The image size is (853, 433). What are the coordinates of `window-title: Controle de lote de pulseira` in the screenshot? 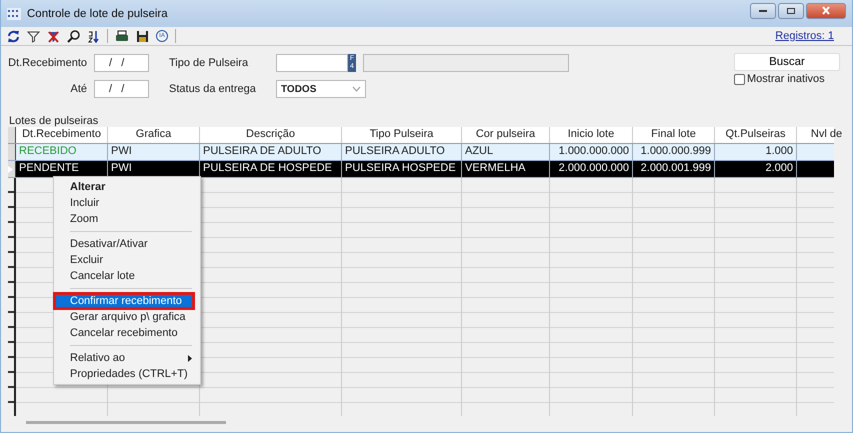 It's located at (98, 14).